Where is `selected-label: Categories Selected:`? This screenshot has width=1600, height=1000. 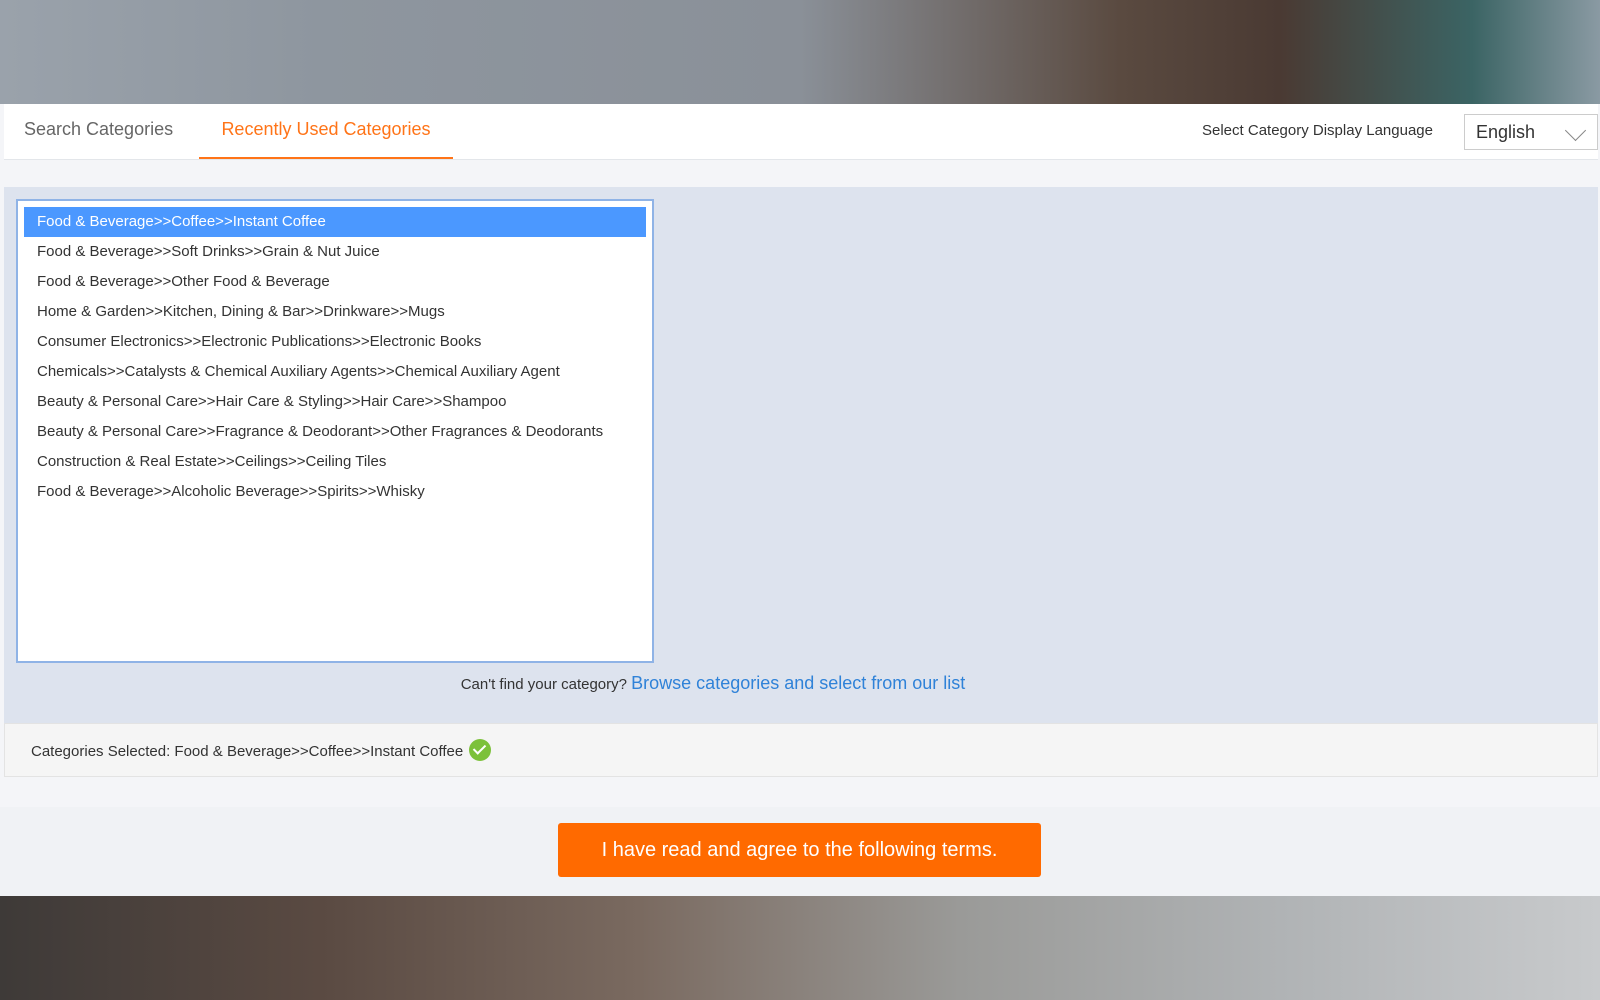 selected-label: Categories Selected: is located at coordinates (101, 751).